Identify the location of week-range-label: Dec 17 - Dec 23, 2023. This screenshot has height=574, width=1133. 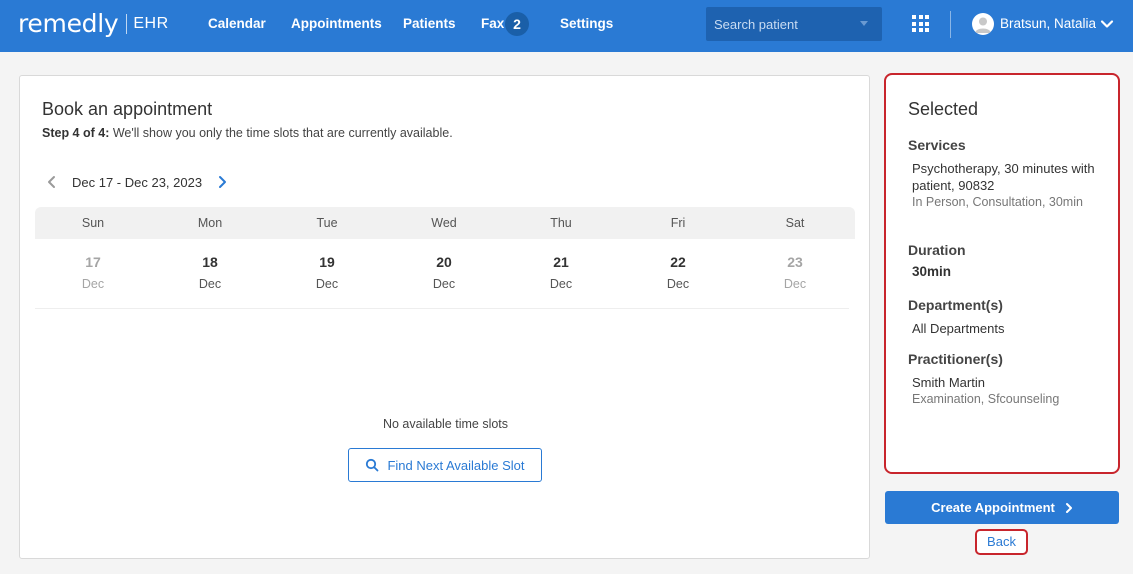
(137, 182).